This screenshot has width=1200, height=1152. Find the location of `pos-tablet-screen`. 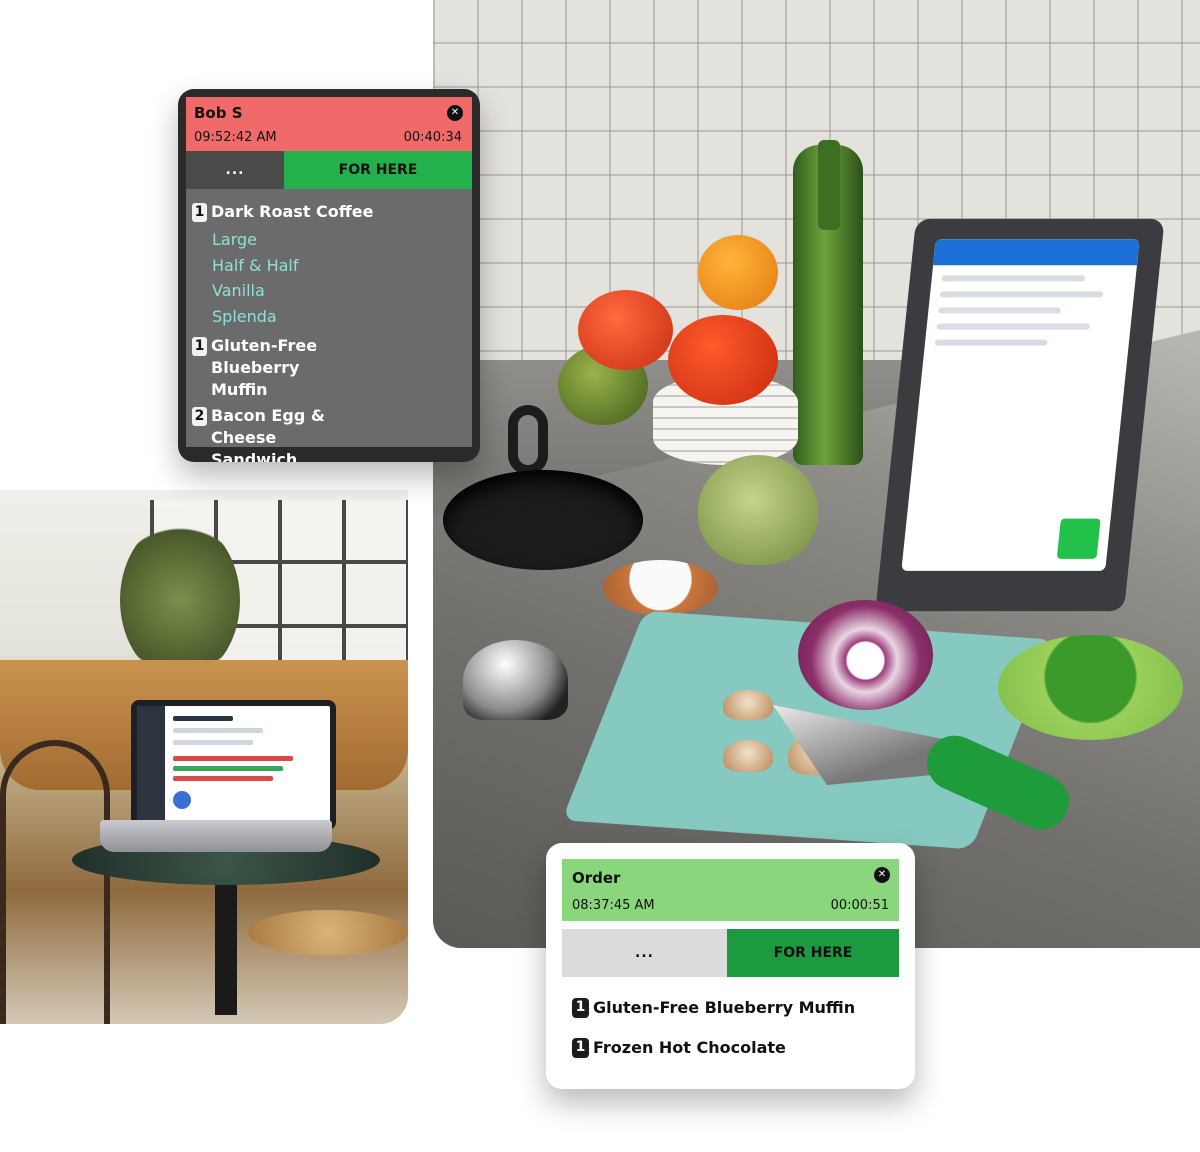

pos-tablet-screen is located at coordinates (1020, 405).